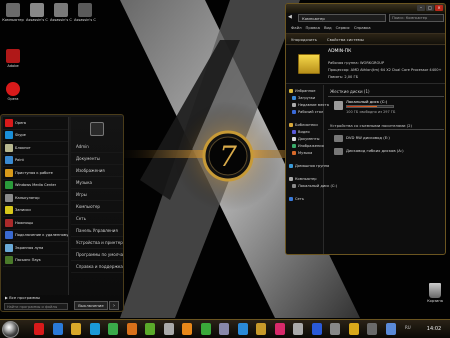 This screenshot has width=450, height=338. What do you see at coordinates (303, 179) in the screenshot?
I see `nav-computer: Компьютер` at bounding box center [303, 179].